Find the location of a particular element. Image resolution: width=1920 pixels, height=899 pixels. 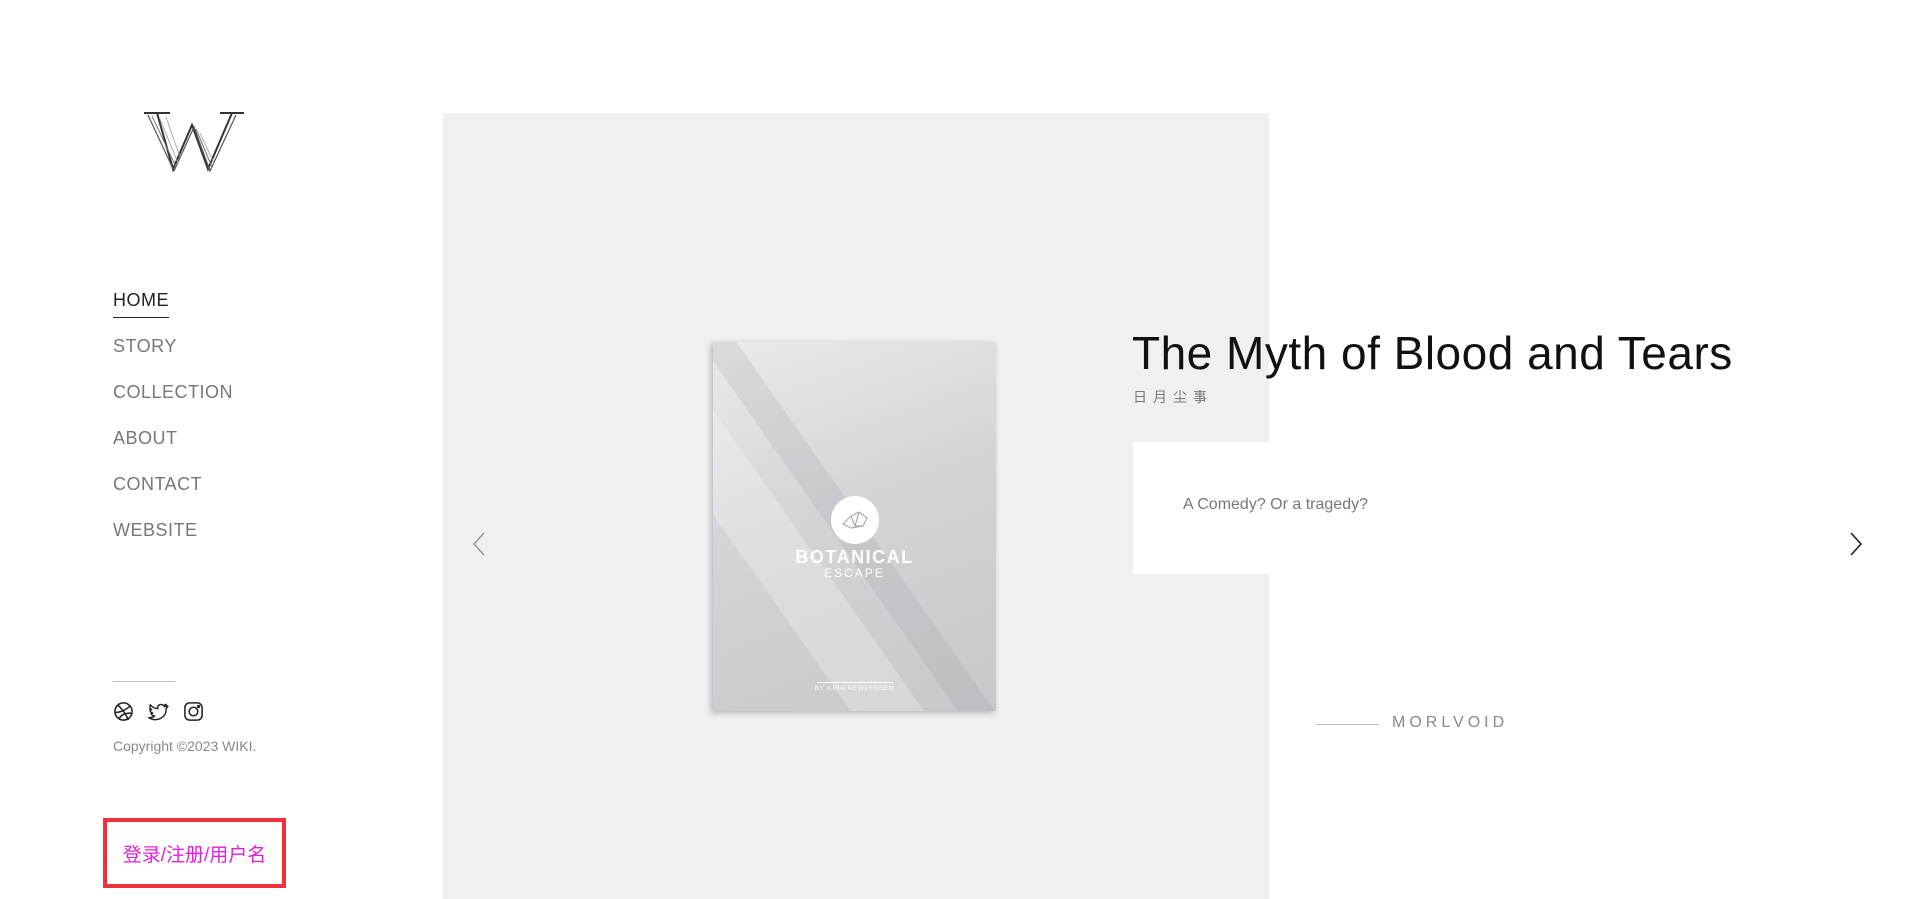

login-register-link: 登录/注册/用户名 is located at coordinates (195, 853).